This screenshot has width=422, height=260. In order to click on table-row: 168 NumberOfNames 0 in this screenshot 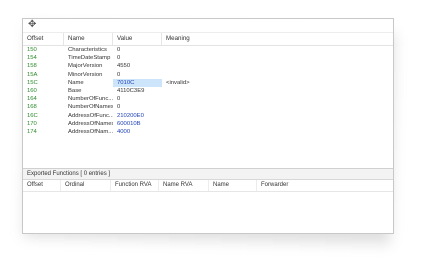, I will do `click(208, 107)`.